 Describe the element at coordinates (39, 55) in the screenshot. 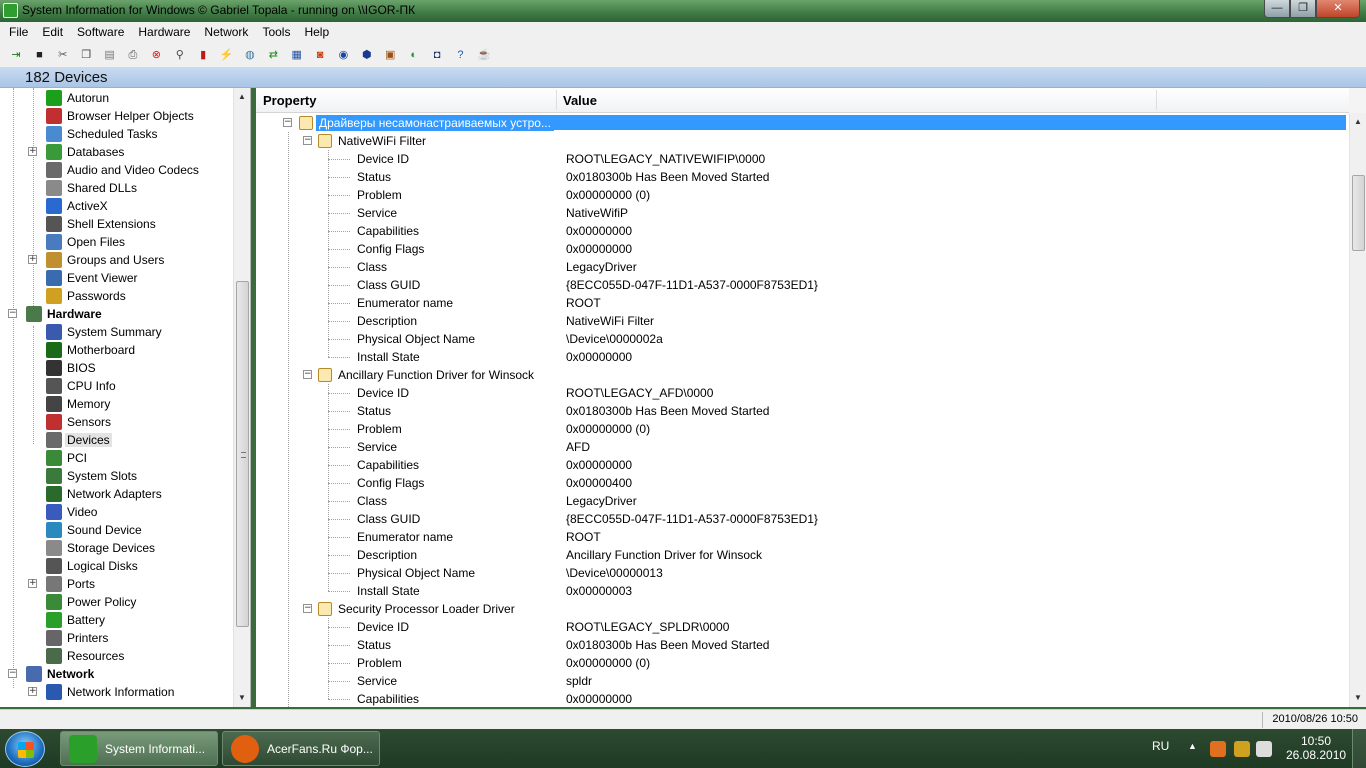

I see `save-icon: ■` at that location.